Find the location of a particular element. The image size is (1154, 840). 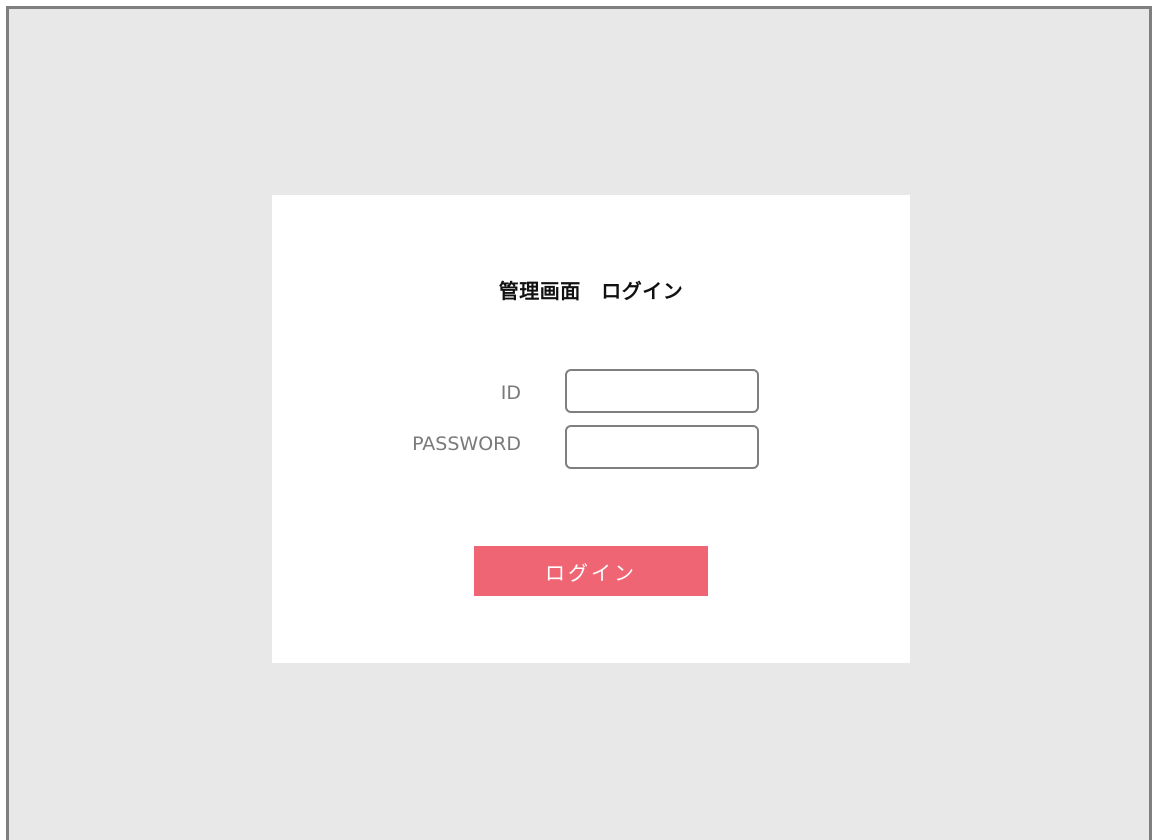

id-input is located at coordinates (662, 391).